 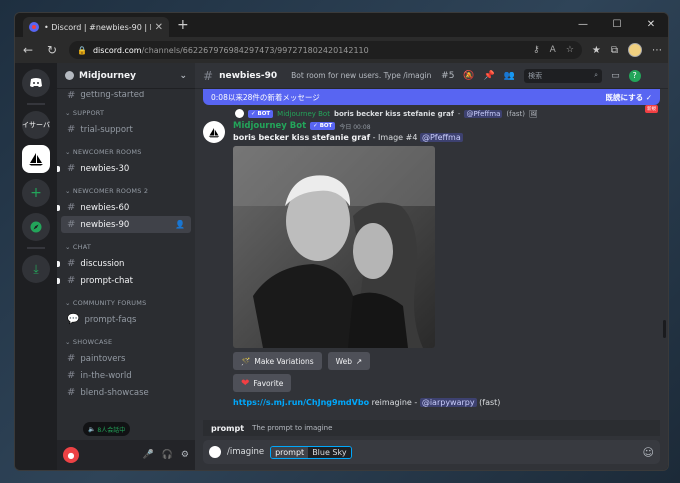 What do you see at coordinates (126, 95) in the screenshot?
I see `channel-getting-started: # getting-started` at bounding box center [126, 95].